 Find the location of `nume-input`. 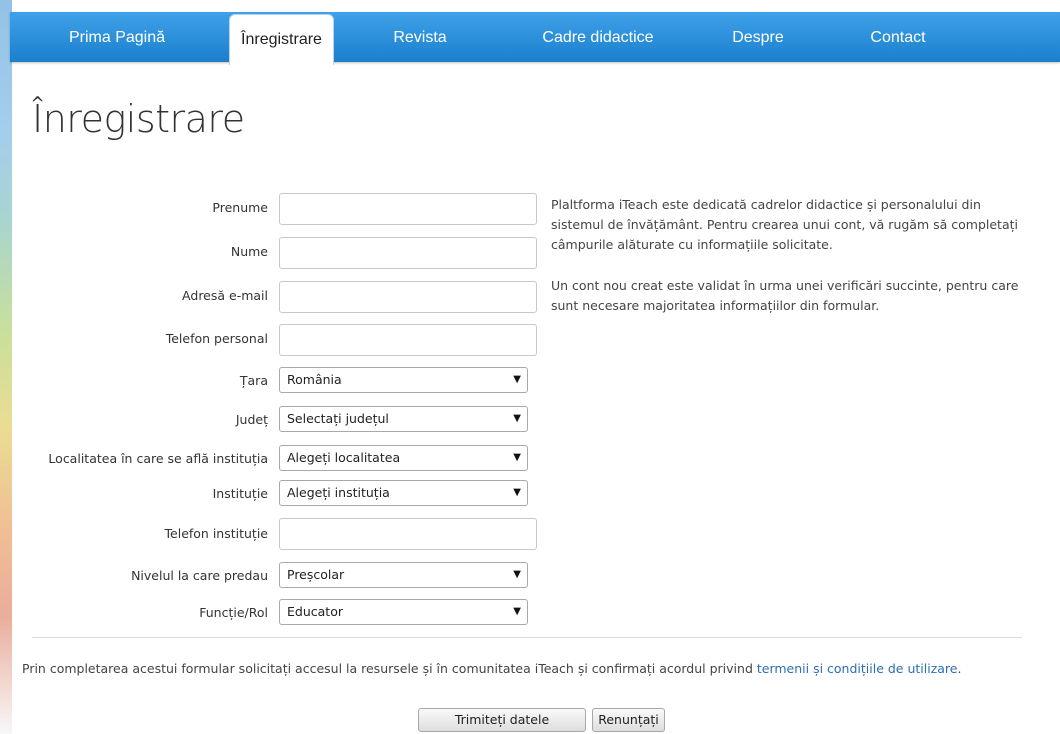

nume-input is located at coordinates (408, 253).